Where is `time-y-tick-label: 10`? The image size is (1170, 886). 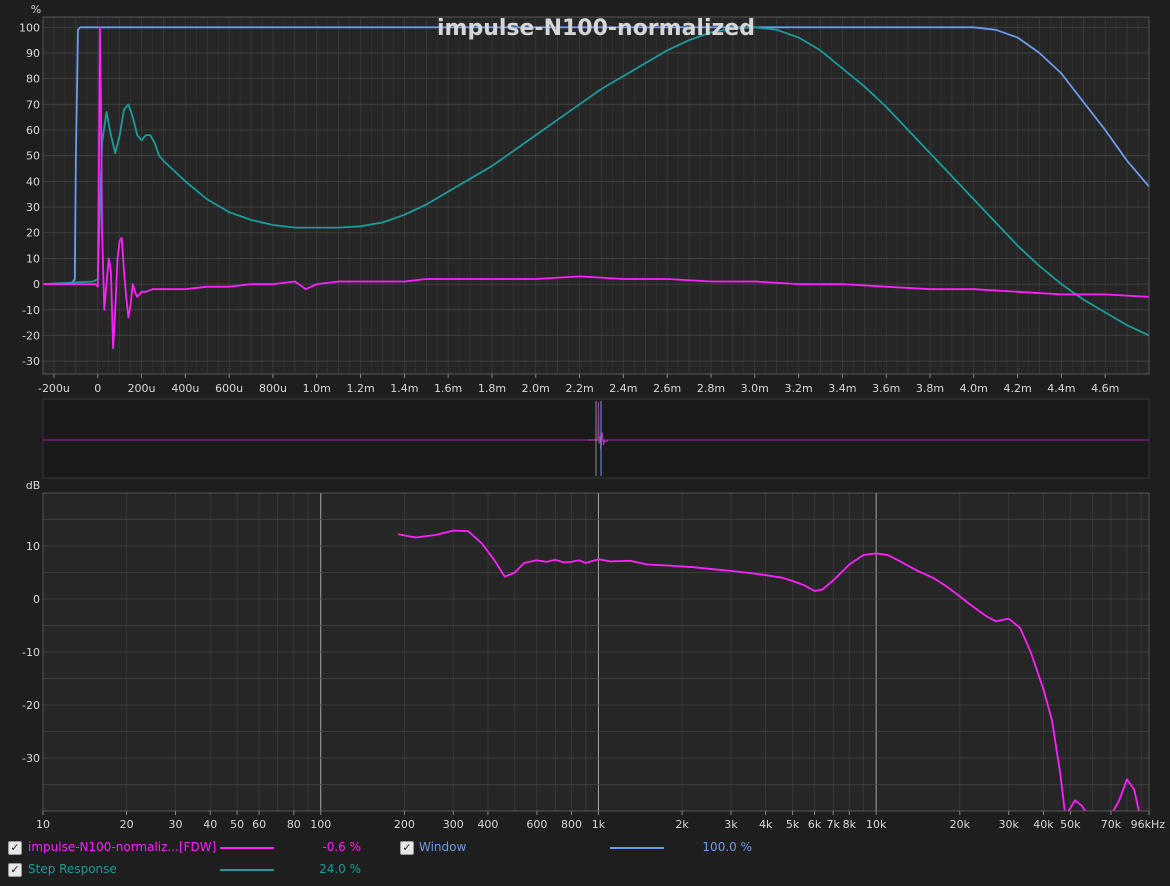
time-y-tick-label: 10 is located at coordinates (33, 258).